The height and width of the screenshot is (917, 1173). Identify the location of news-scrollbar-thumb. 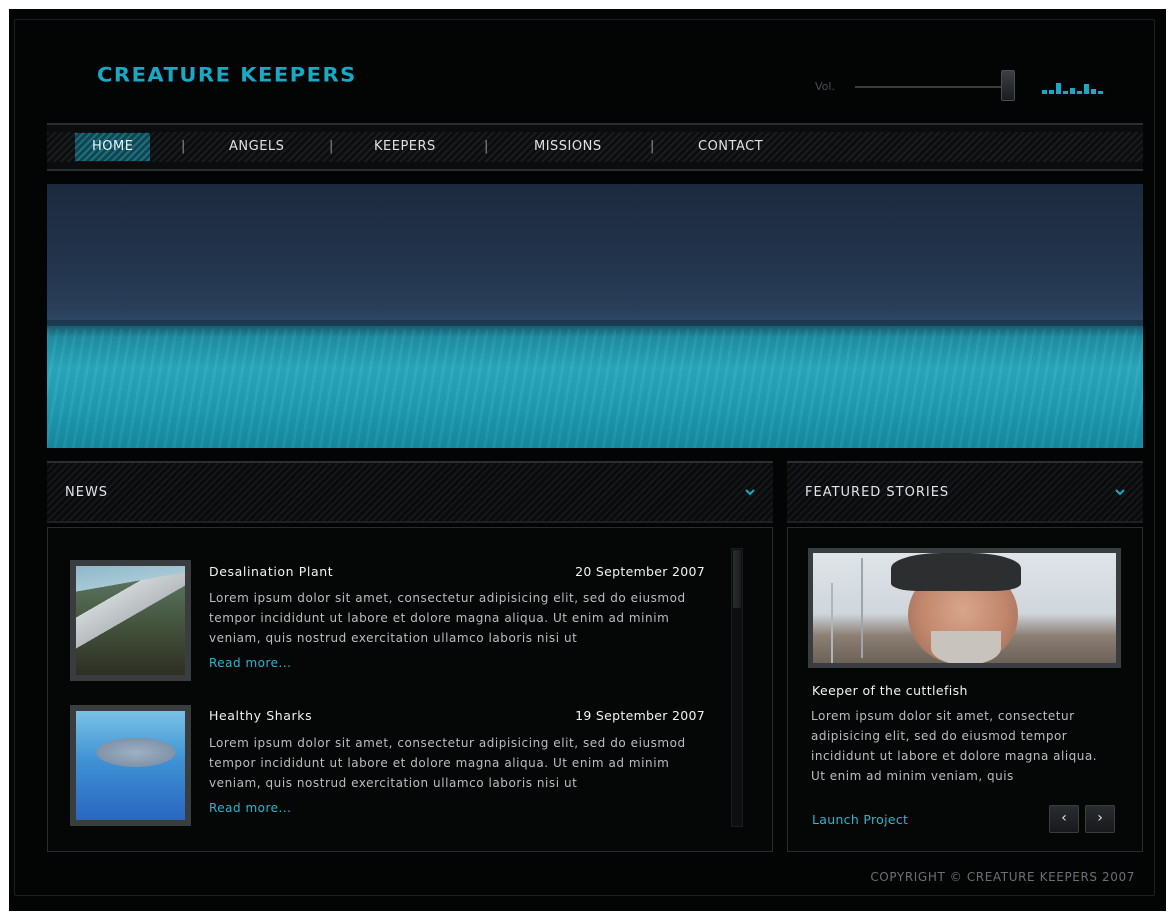
(737, 579).